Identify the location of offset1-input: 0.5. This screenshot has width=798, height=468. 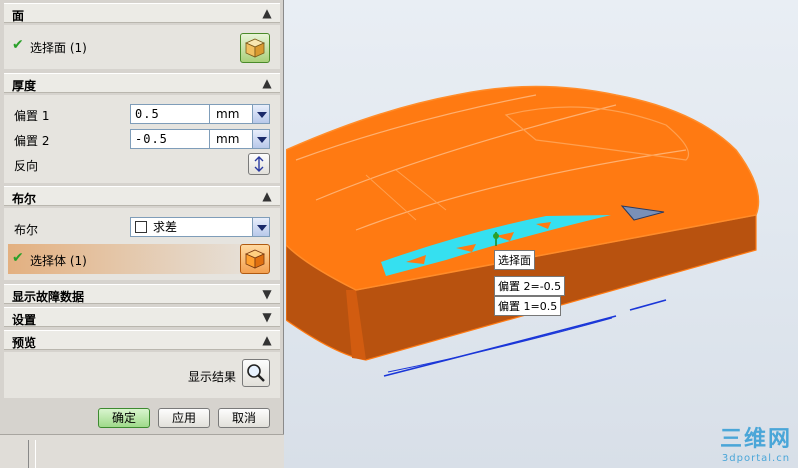
(170, 114).